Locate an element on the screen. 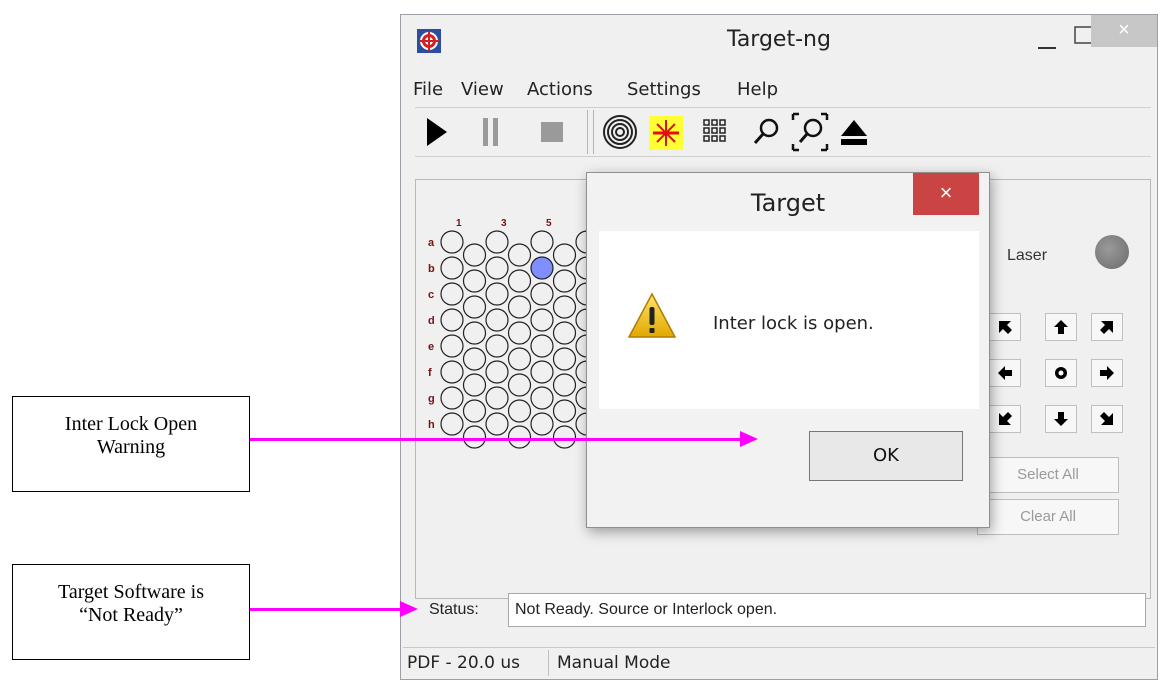 Image resolution: width=1167 pixels, height=686 pixels. arrow-up-icon is located at coordinates (1061, 327).